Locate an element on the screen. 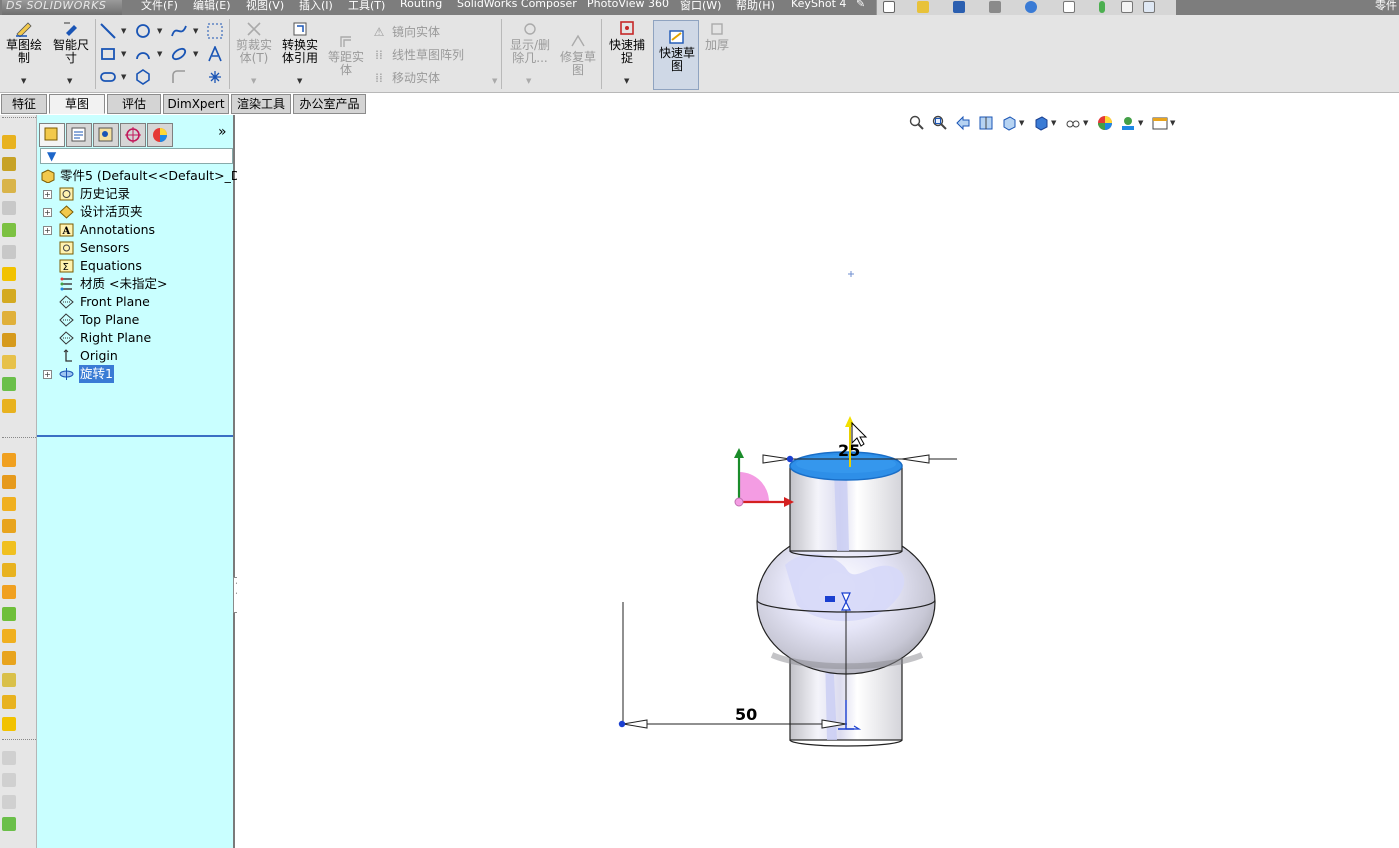 The image size is (1399, 848). tree-item-sensors: Sensors is located at coordinates (135, 248).